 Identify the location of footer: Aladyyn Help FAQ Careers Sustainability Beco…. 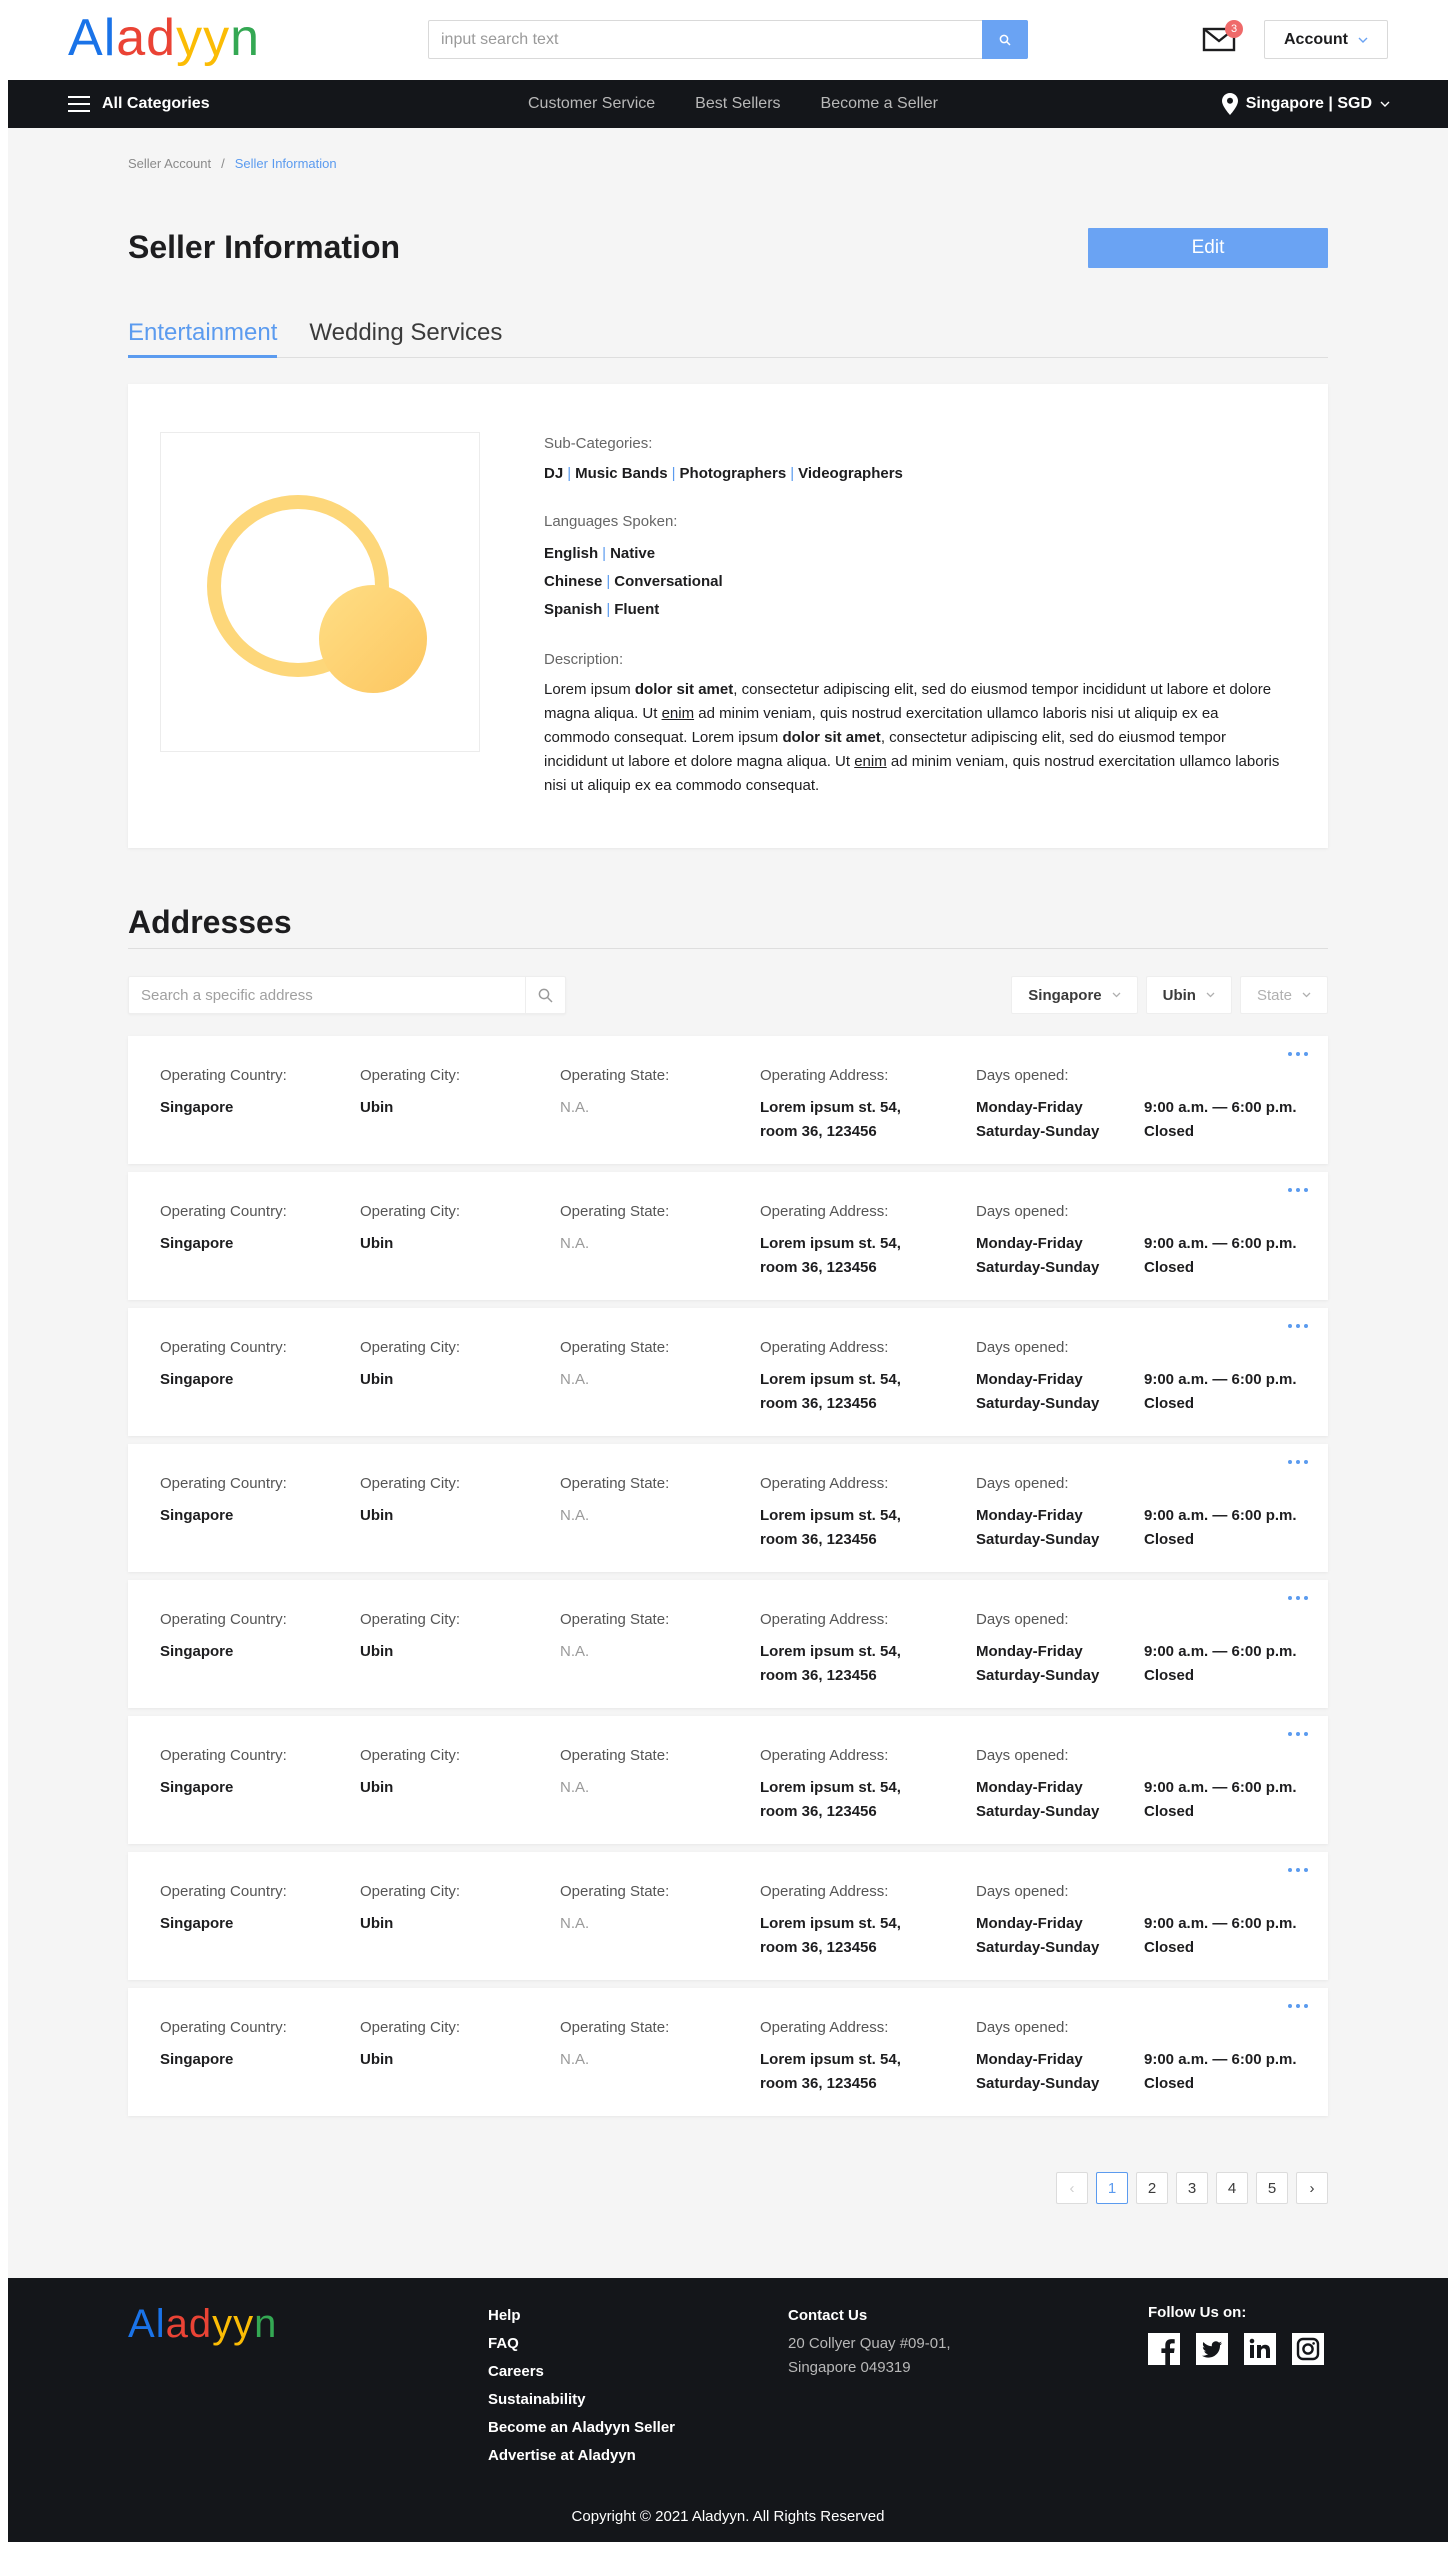
(728, 2410).